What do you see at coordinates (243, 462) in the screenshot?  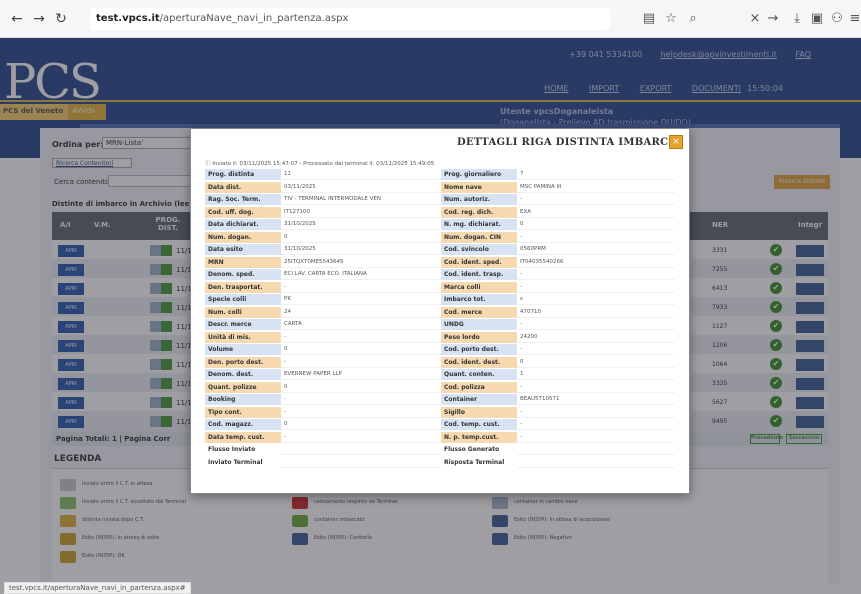 I see `detail-label: Inviato Terminal` at bounding box center [243, 462].